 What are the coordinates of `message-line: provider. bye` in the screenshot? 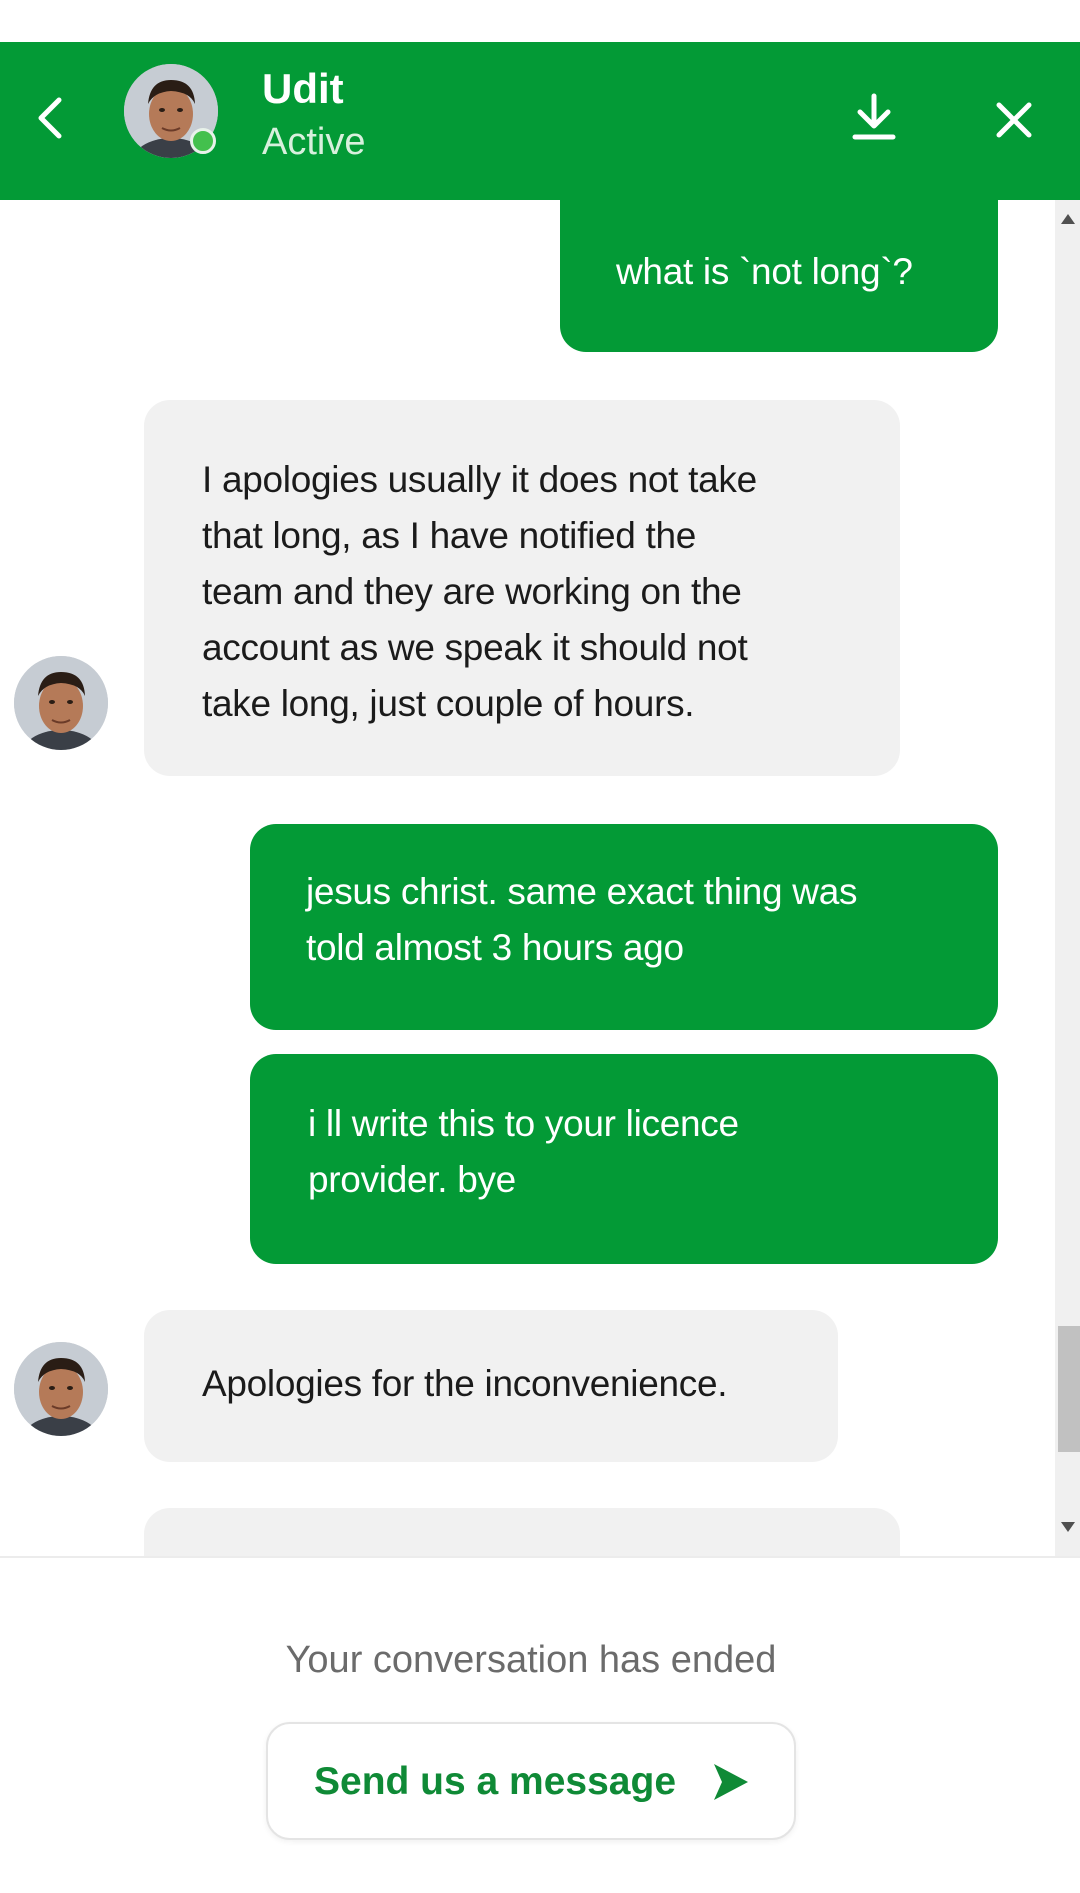 It's located at (412, 1179).